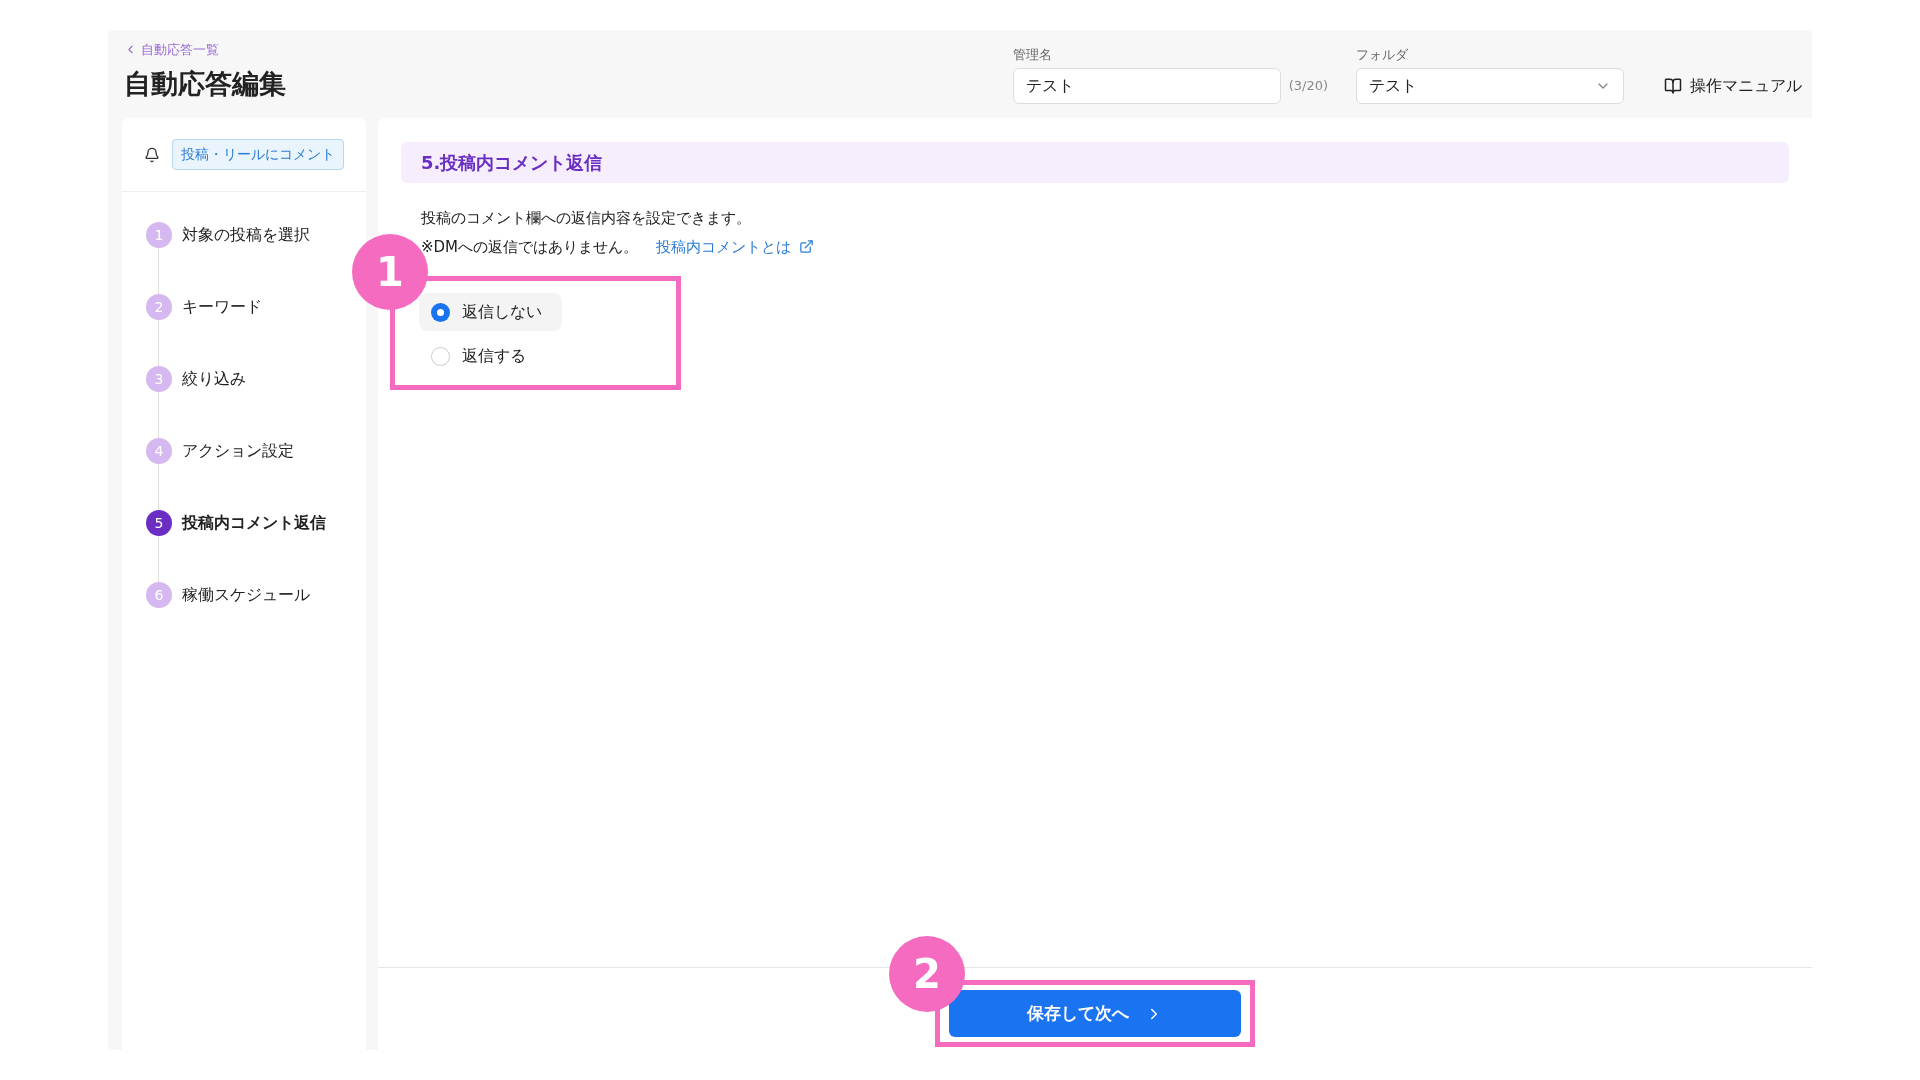 This screenshot has height=1080, width=1920. I want to click on save-next-button: 保存して次へ, so click(1095, 1013).